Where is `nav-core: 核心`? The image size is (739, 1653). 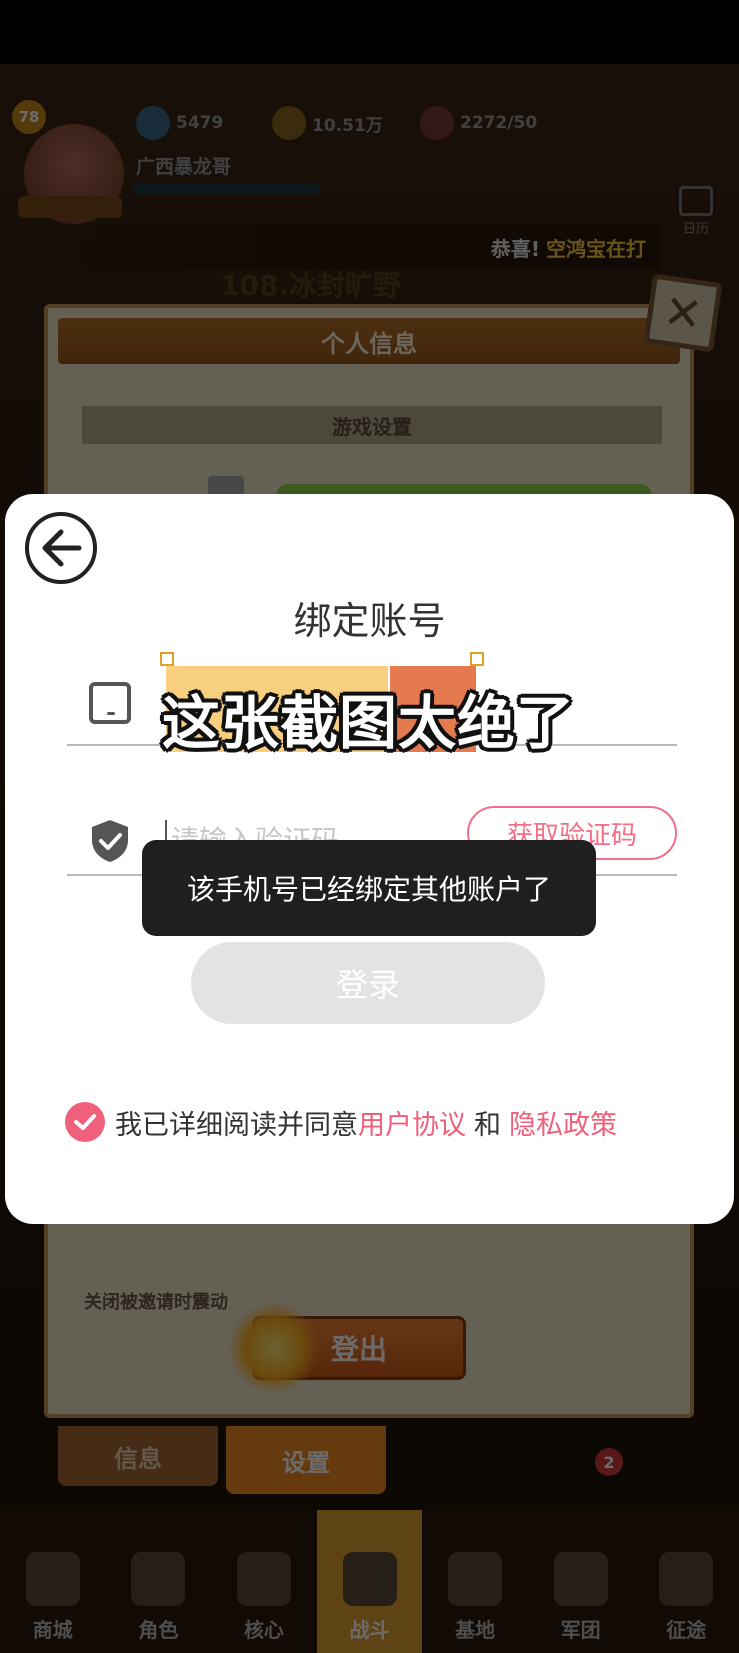
nav-core: 核心 is located at coordinates (264, 1581).